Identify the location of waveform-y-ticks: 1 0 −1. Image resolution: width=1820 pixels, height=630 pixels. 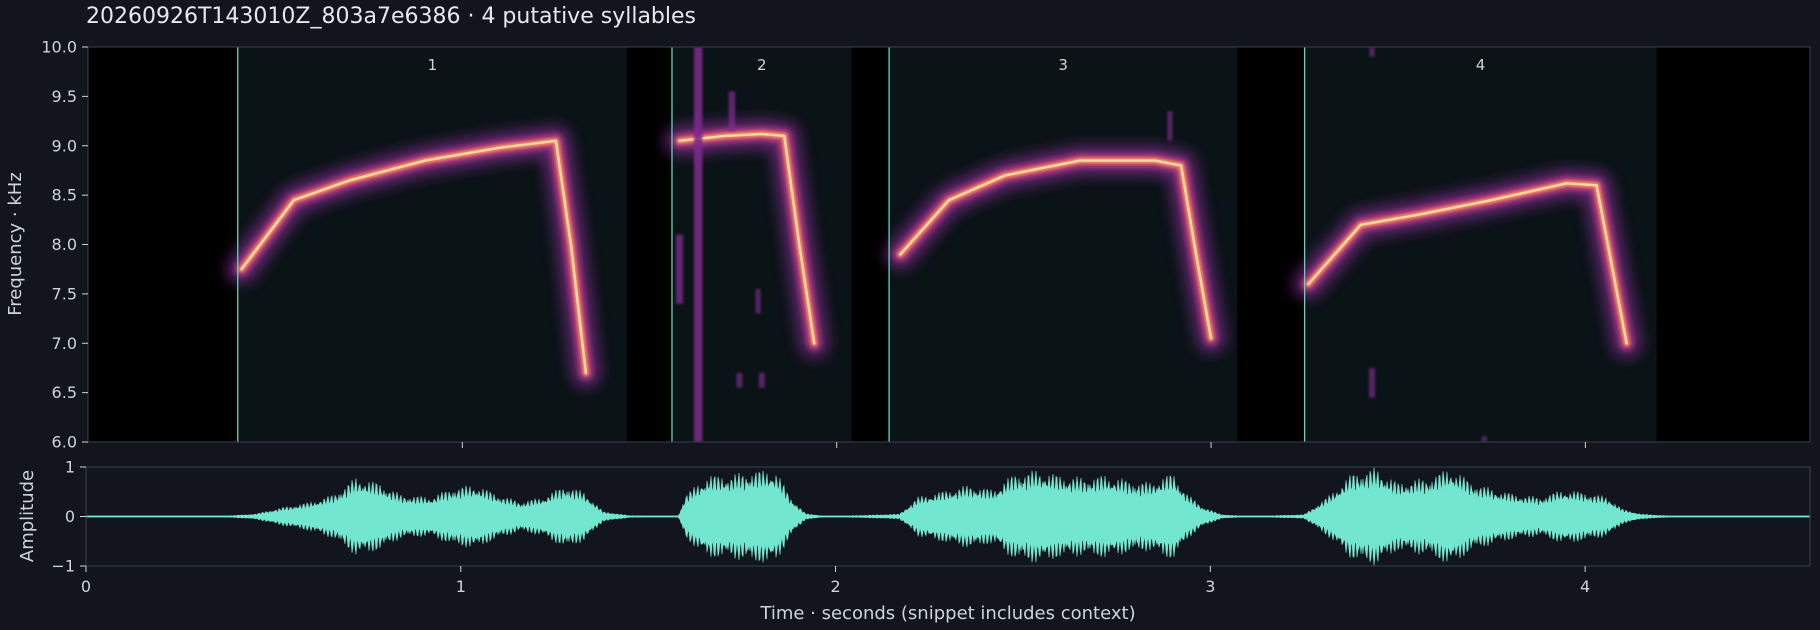
(68, 517).